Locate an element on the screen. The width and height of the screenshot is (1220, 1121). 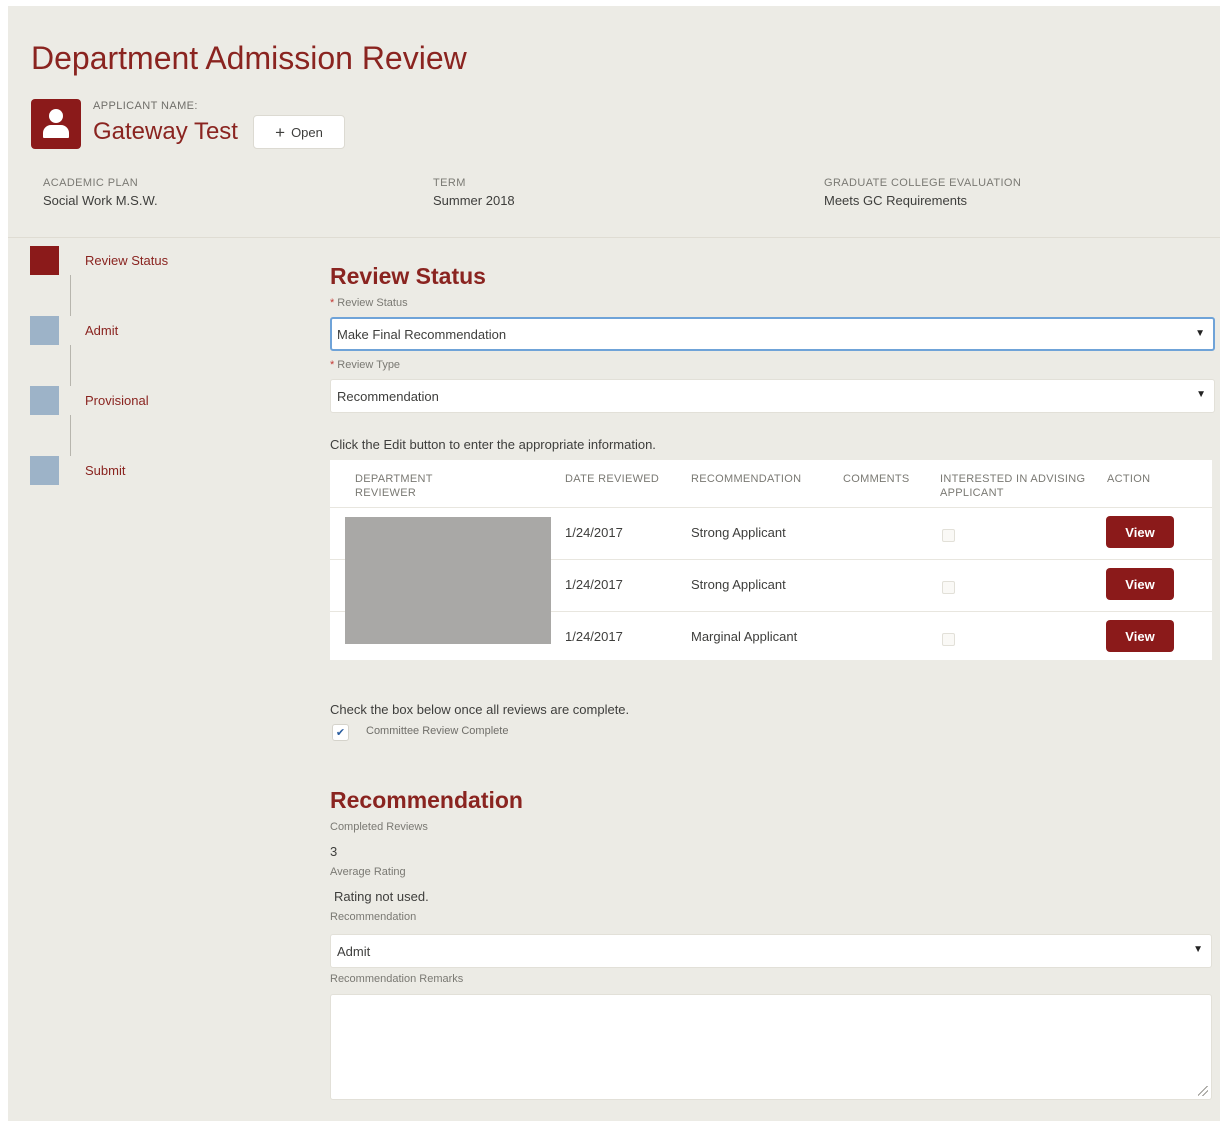
completed-reviews-value: 3 is located at coordinates (334, 851).